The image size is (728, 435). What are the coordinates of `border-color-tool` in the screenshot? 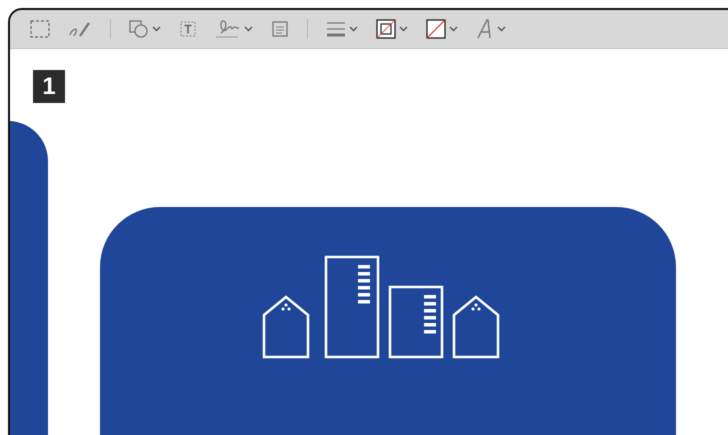 It's located at (392, 29).